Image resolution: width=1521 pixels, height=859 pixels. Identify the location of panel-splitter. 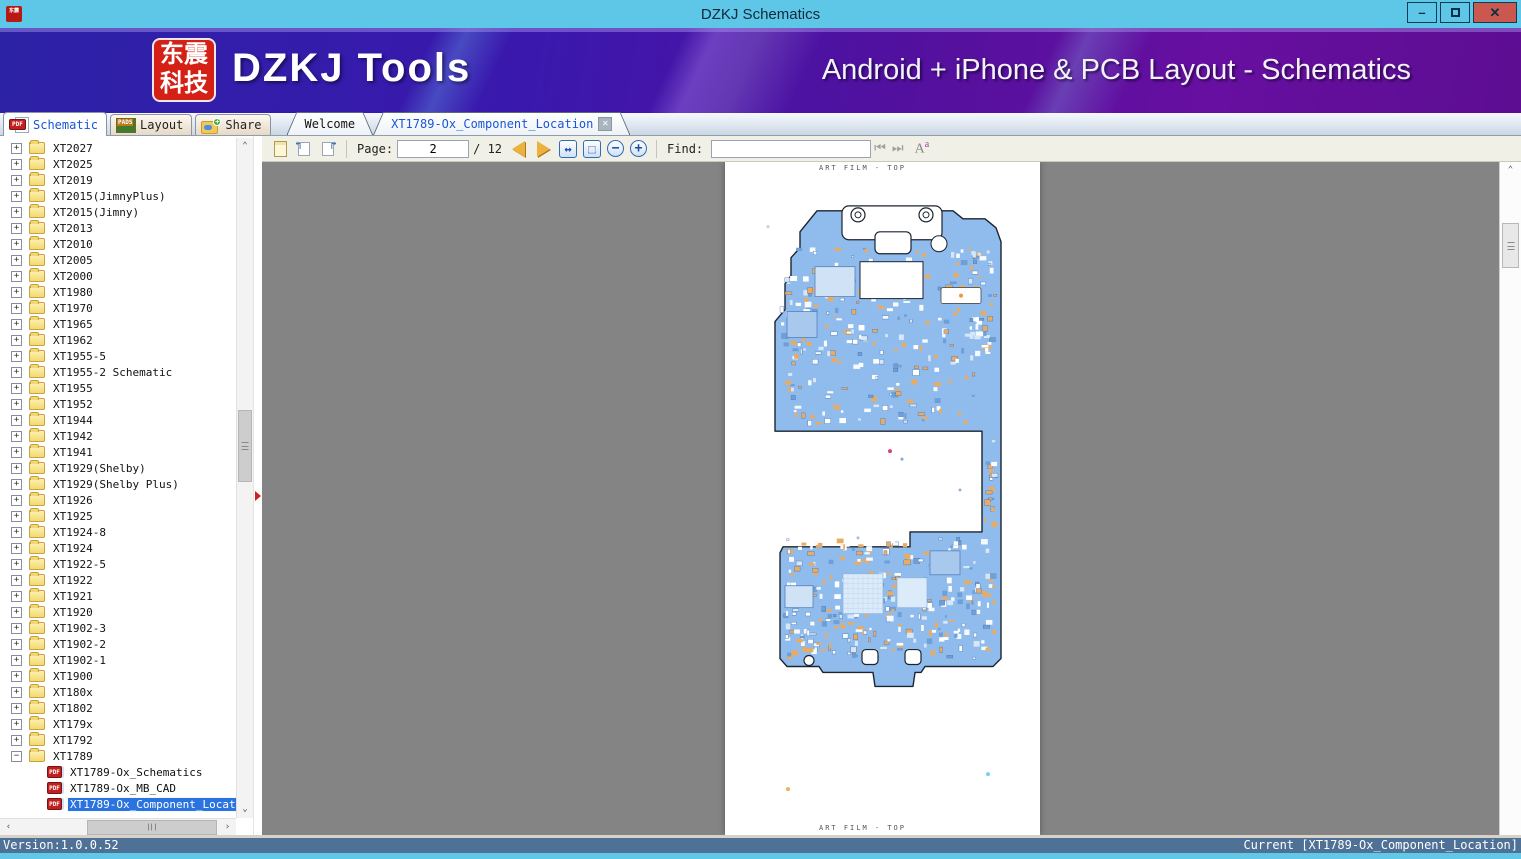
(257, 485).